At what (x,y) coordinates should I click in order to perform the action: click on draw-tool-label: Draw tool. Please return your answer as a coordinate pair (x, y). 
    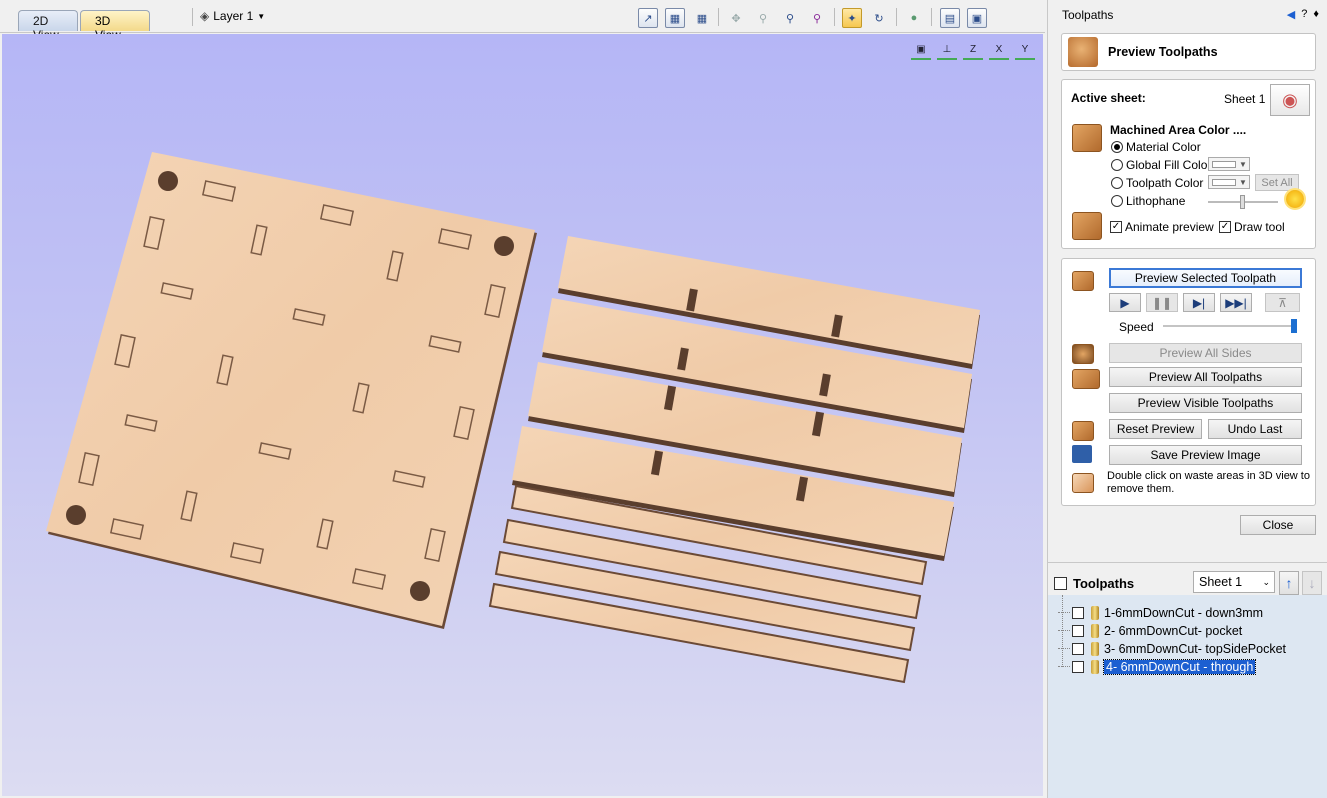
    Looking at the image, I should click on (1259, 227).